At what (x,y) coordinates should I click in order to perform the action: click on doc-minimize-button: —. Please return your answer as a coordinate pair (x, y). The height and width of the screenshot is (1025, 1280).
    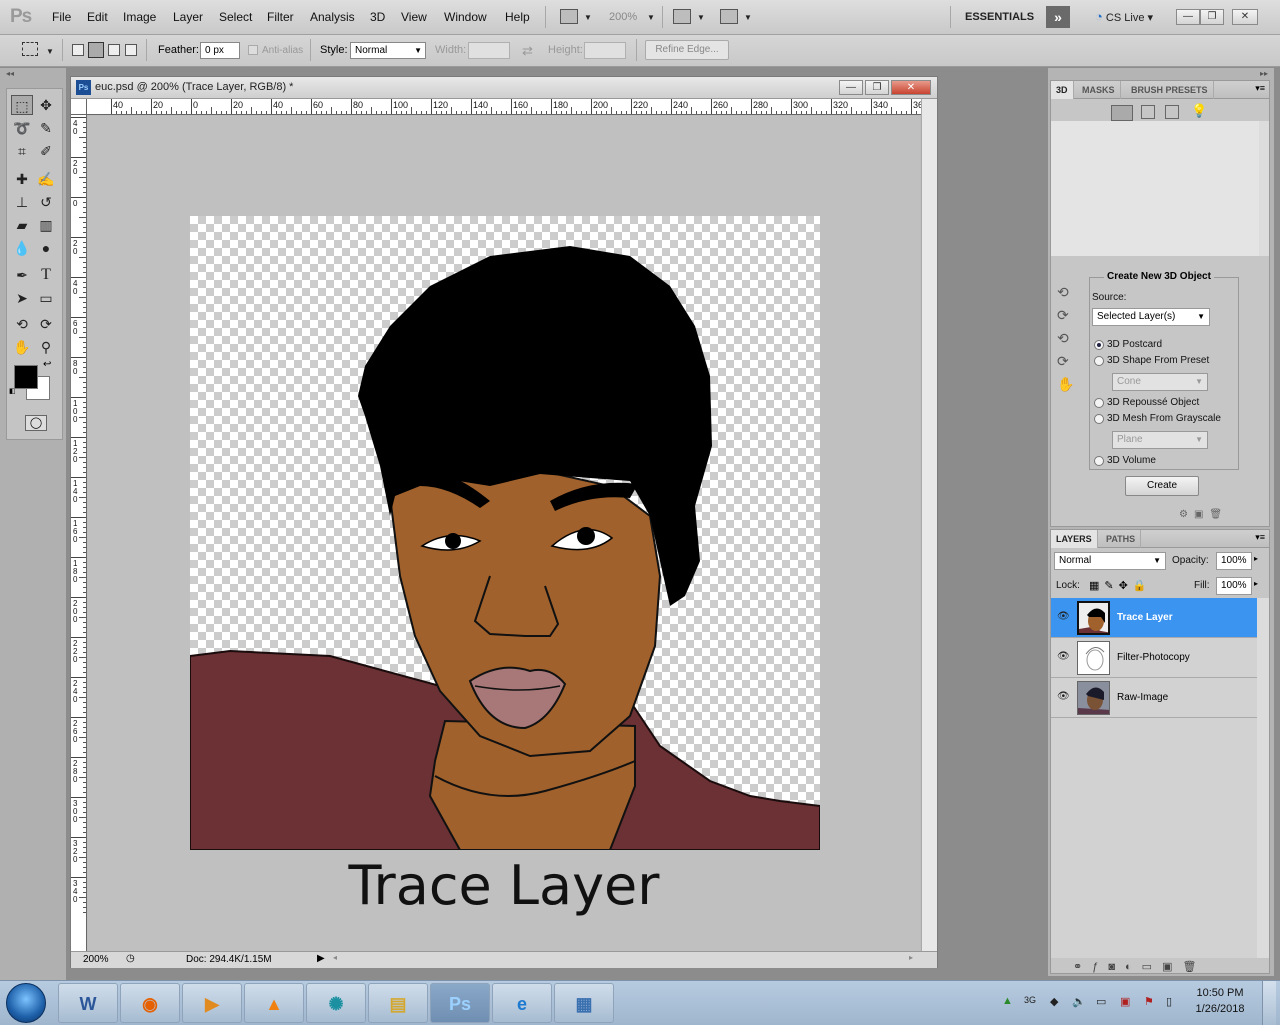
    Looking at the image, I should click on (851, 87).